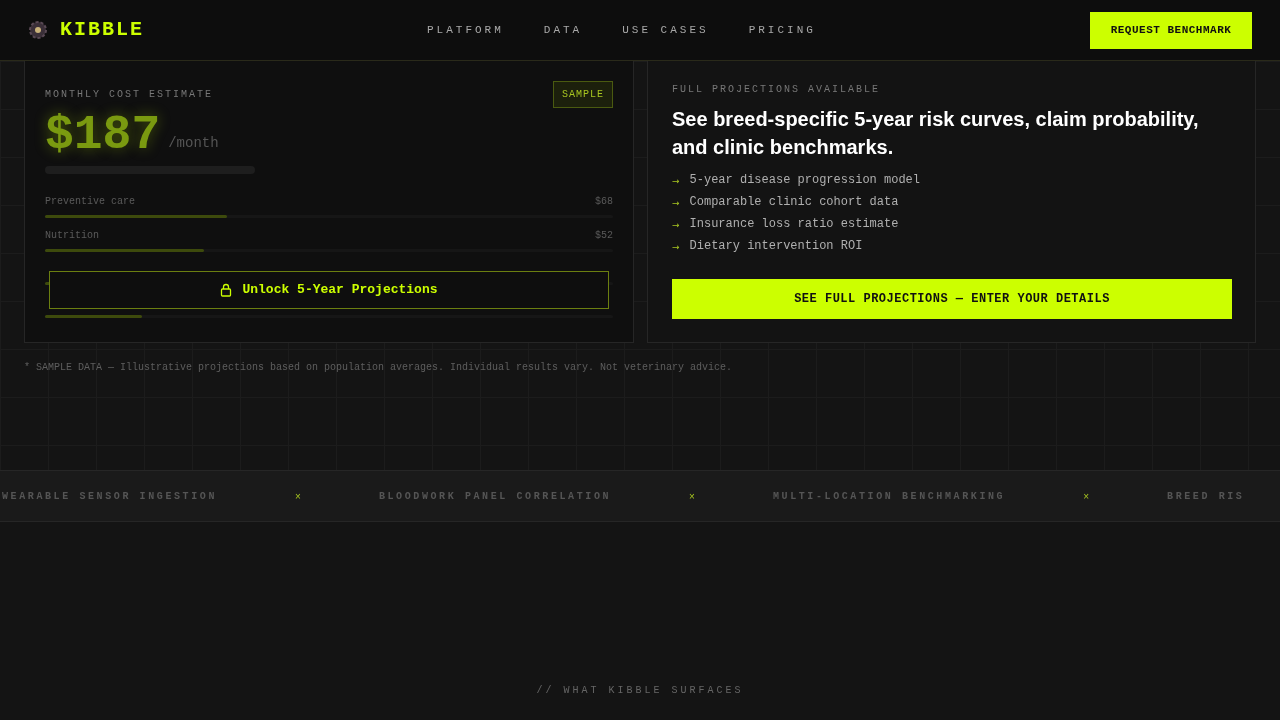  I want to click on nav-link: PRICING, so click(782, 30).